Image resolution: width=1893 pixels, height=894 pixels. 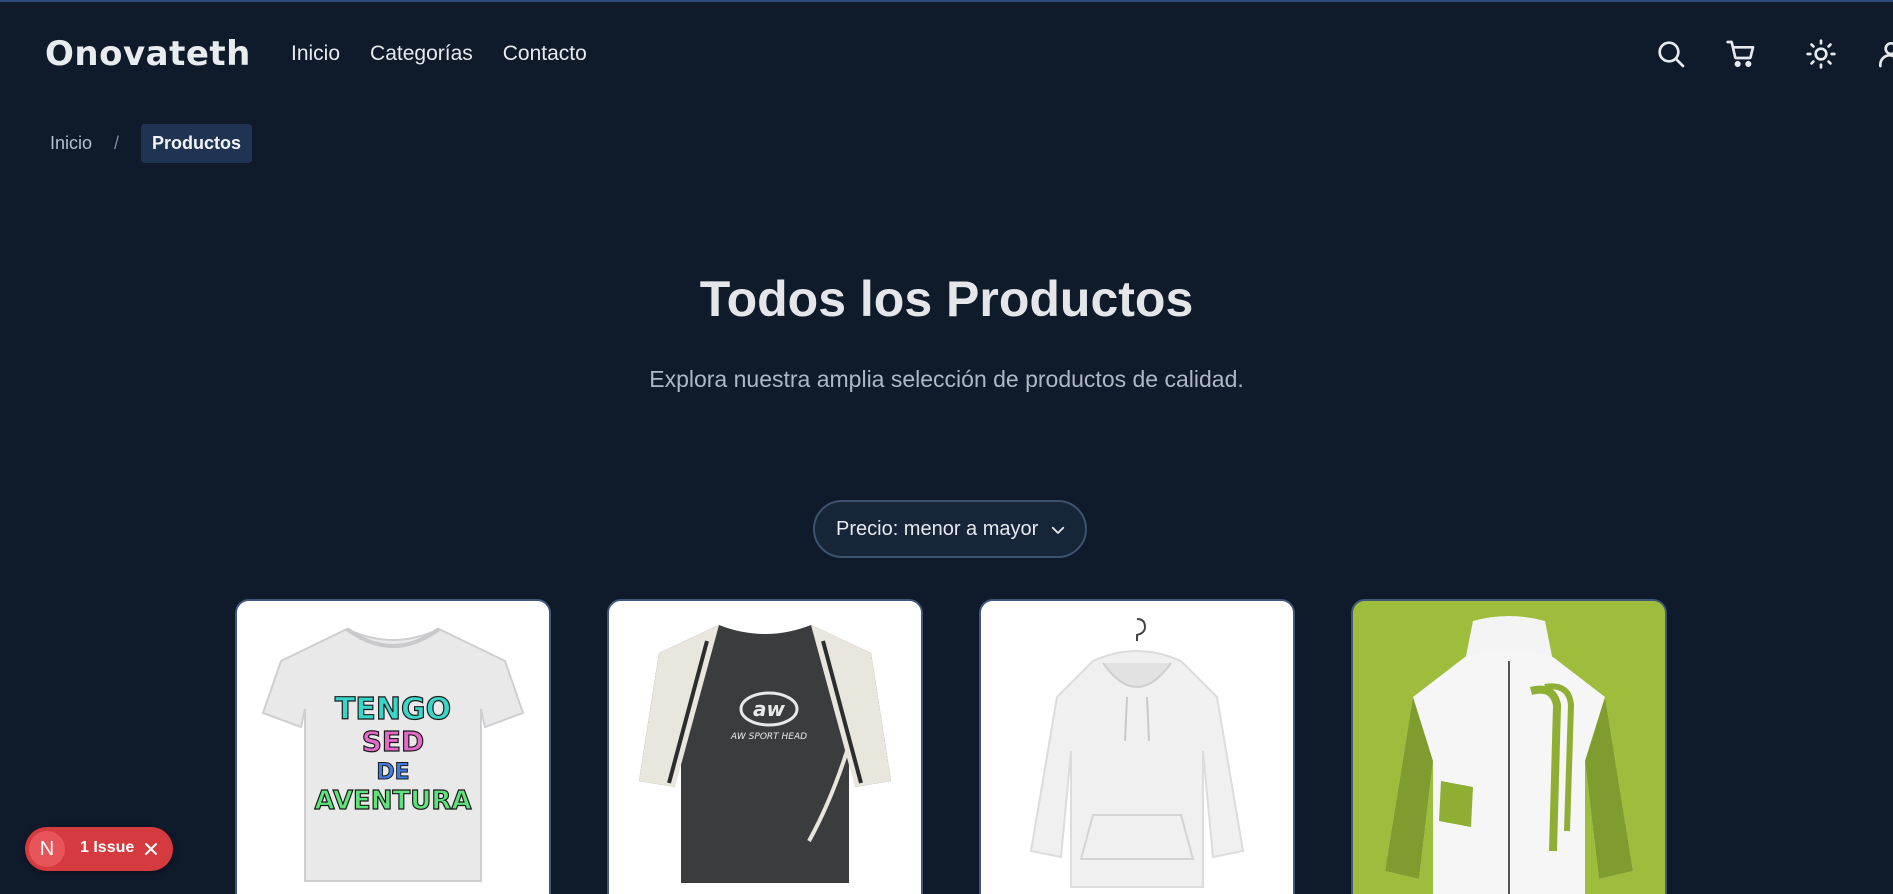 What do you see at coordinates (107, 848) in the screenshot?
I see `issues-count: 1 Issue` at bounding box center [107, 848].